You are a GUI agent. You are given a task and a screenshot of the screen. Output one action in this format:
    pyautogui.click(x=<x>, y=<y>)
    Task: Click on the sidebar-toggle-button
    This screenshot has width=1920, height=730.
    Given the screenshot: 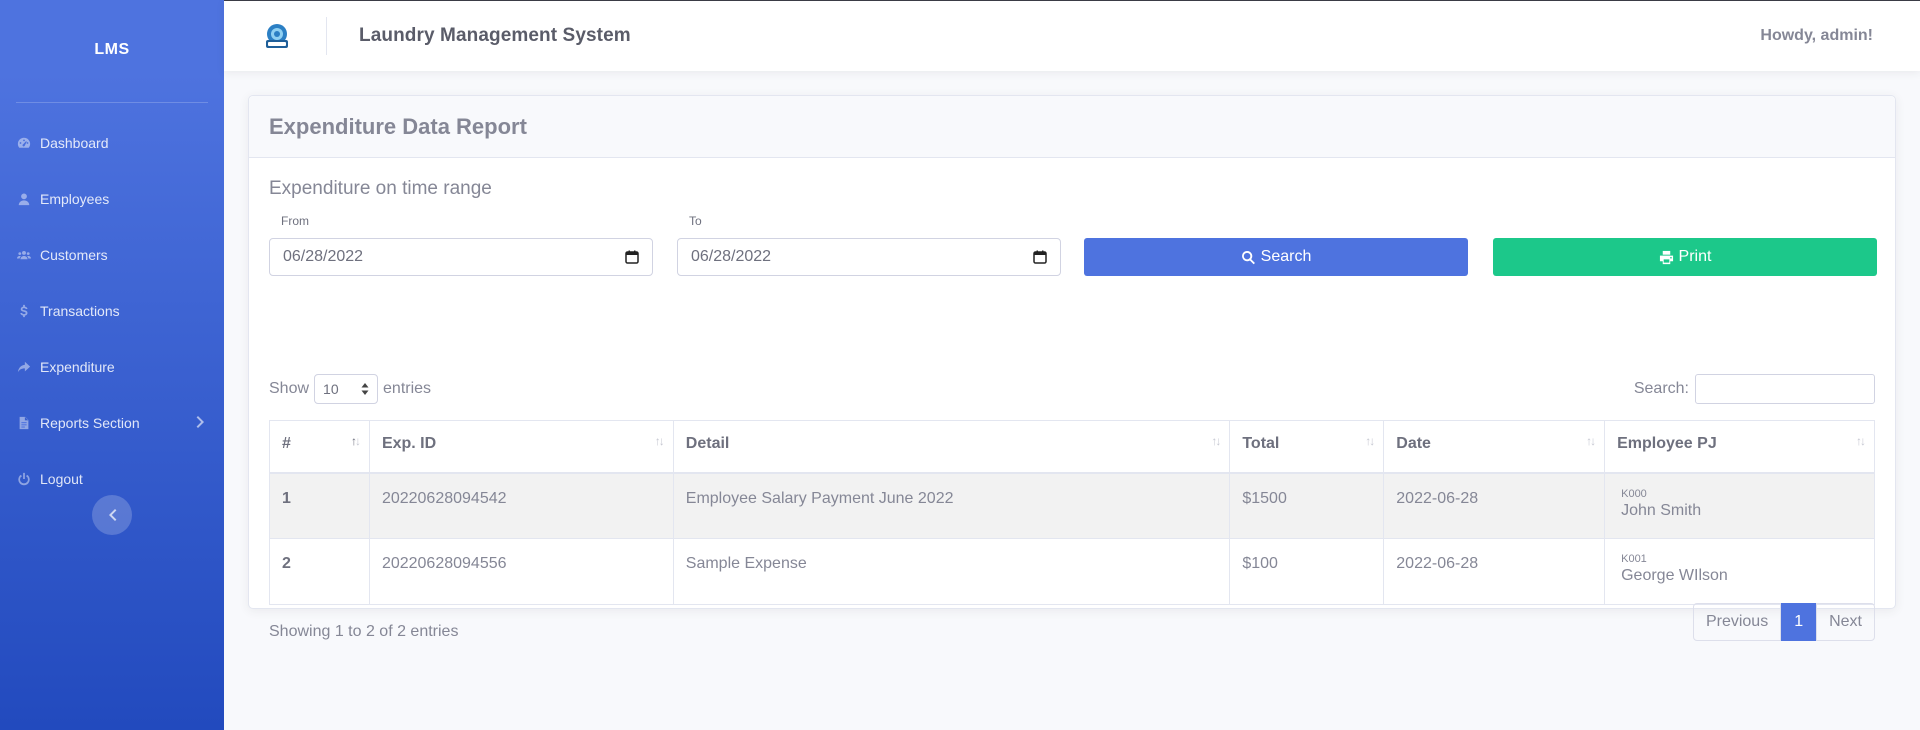 What is the action you would take?
    pyautogui.click(x=112, y=515)
    